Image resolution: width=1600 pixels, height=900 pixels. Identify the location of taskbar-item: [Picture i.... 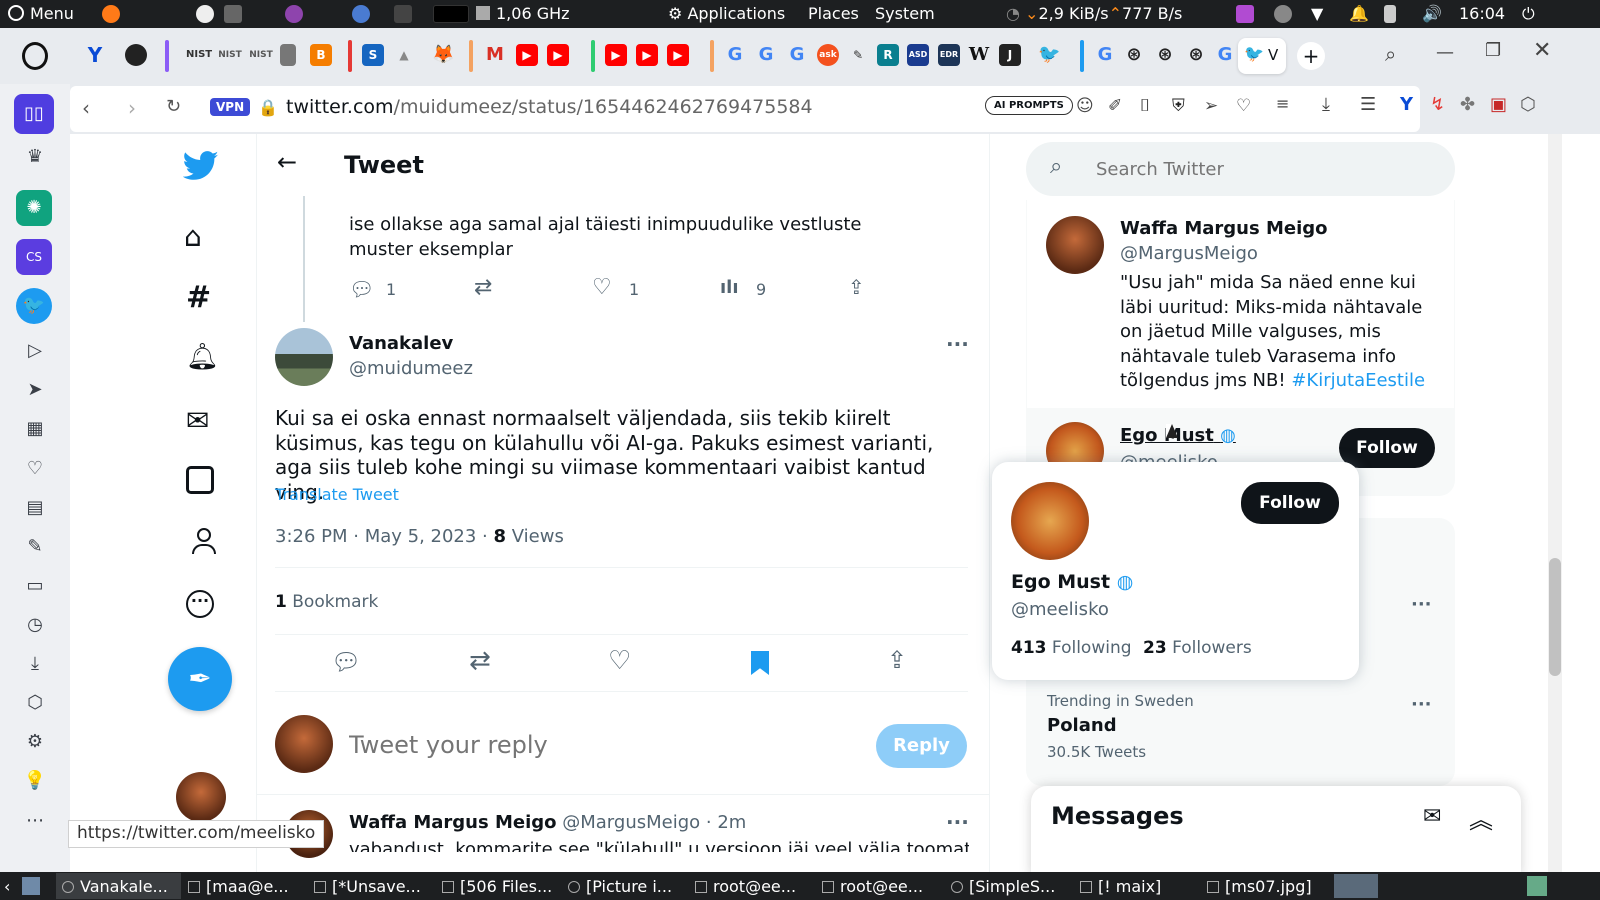
(620, 886).